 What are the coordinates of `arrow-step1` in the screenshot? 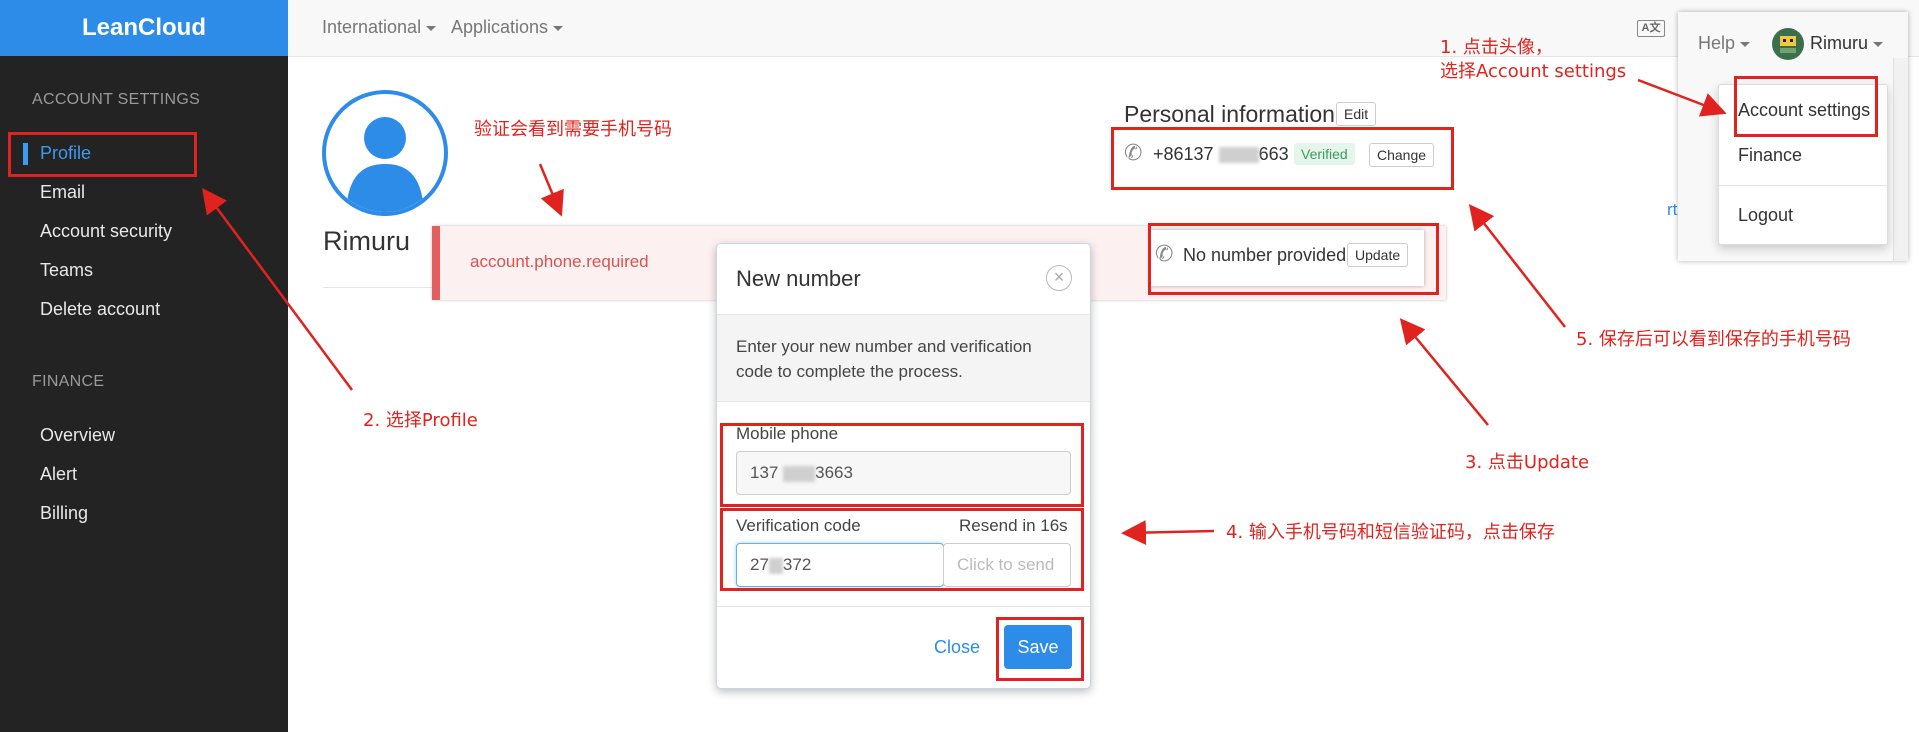 It's located at (1682, 97).